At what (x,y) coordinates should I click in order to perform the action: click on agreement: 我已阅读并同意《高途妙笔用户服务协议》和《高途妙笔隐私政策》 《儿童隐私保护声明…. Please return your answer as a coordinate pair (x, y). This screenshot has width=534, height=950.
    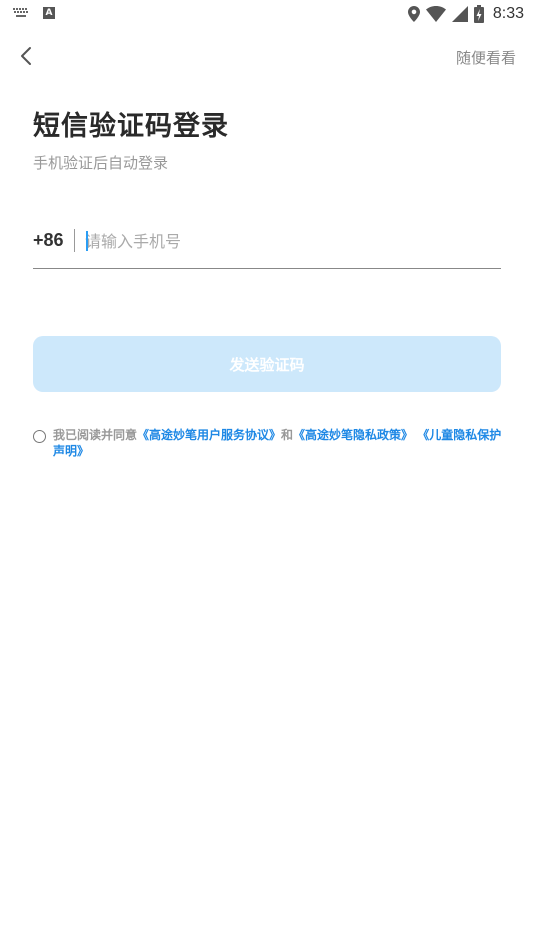
    Looking at the image, I should click on (268, 443).